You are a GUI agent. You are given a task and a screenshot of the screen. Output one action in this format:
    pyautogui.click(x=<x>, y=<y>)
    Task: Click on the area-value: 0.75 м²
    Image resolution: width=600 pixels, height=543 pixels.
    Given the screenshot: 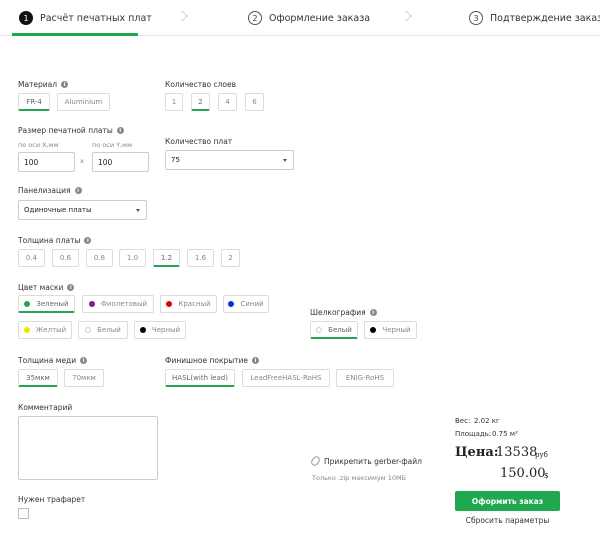 What is the action you would take?
    pyautogui.click(x=505, y=434)
    